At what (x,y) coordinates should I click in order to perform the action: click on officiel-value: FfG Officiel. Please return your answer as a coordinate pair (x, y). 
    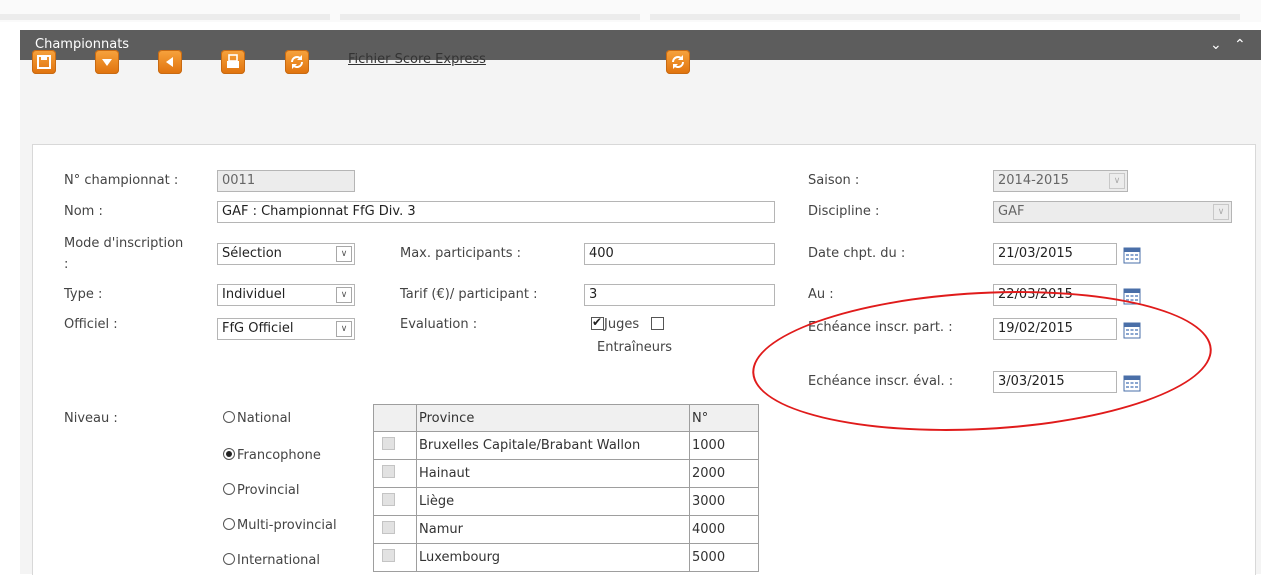
    Looking at the image, I should click on (258, 328).